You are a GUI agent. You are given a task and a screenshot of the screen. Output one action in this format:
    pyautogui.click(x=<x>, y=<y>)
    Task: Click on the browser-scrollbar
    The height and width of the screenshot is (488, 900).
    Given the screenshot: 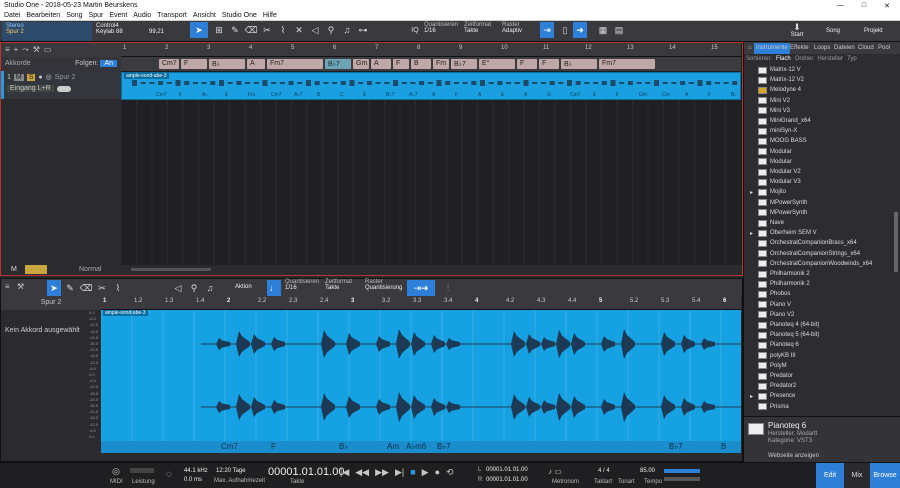 What is the action you would take?
    pyautogui.click(x=896, y=242)
    